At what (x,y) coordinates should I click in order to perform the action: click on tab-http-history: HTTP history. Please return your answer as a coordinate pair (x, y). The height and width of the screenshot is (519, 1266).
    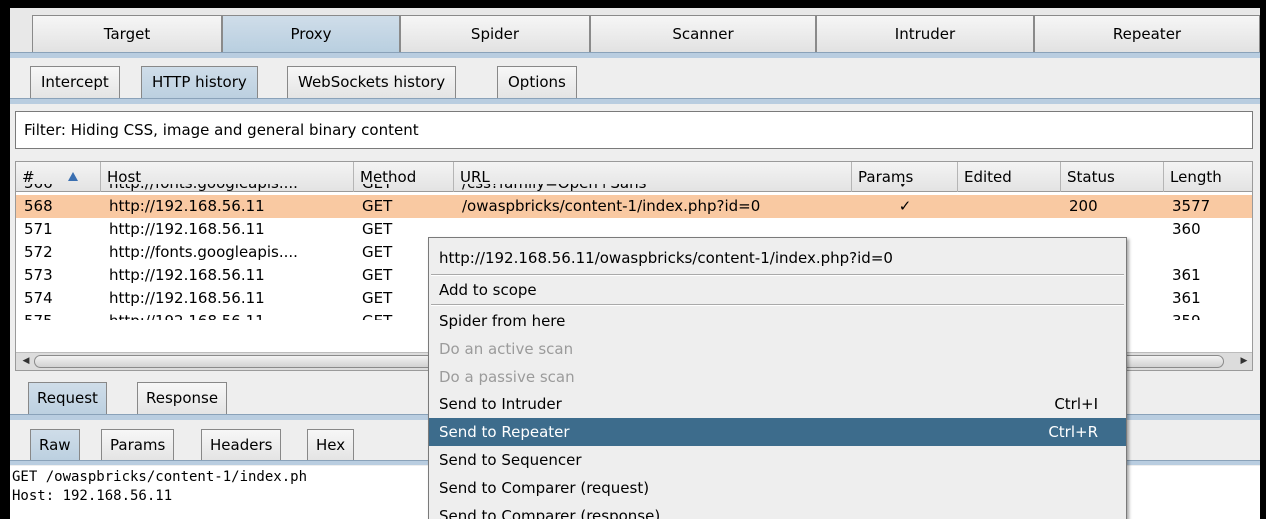
    Looking at the image, I should click on (199, 82).